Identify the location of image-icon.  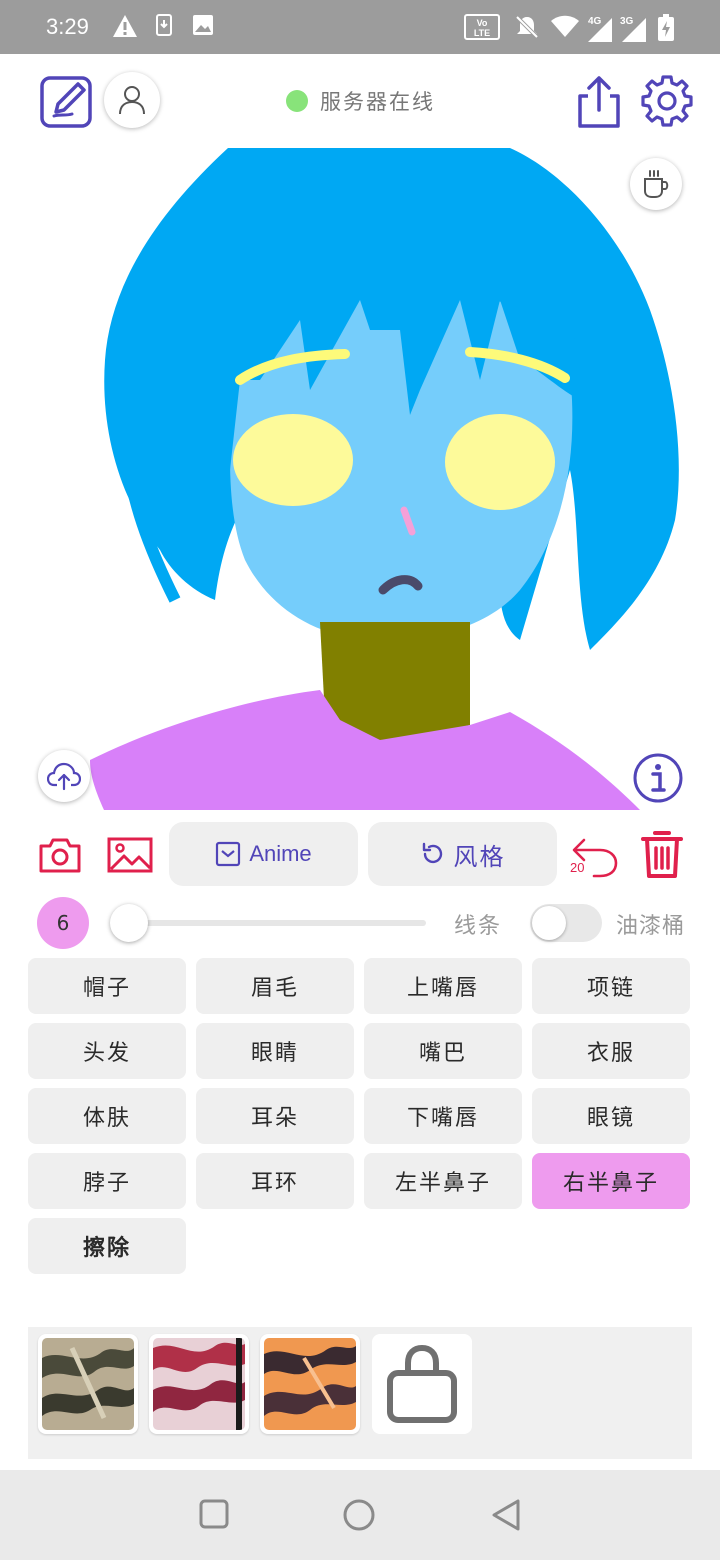
(203, 25).